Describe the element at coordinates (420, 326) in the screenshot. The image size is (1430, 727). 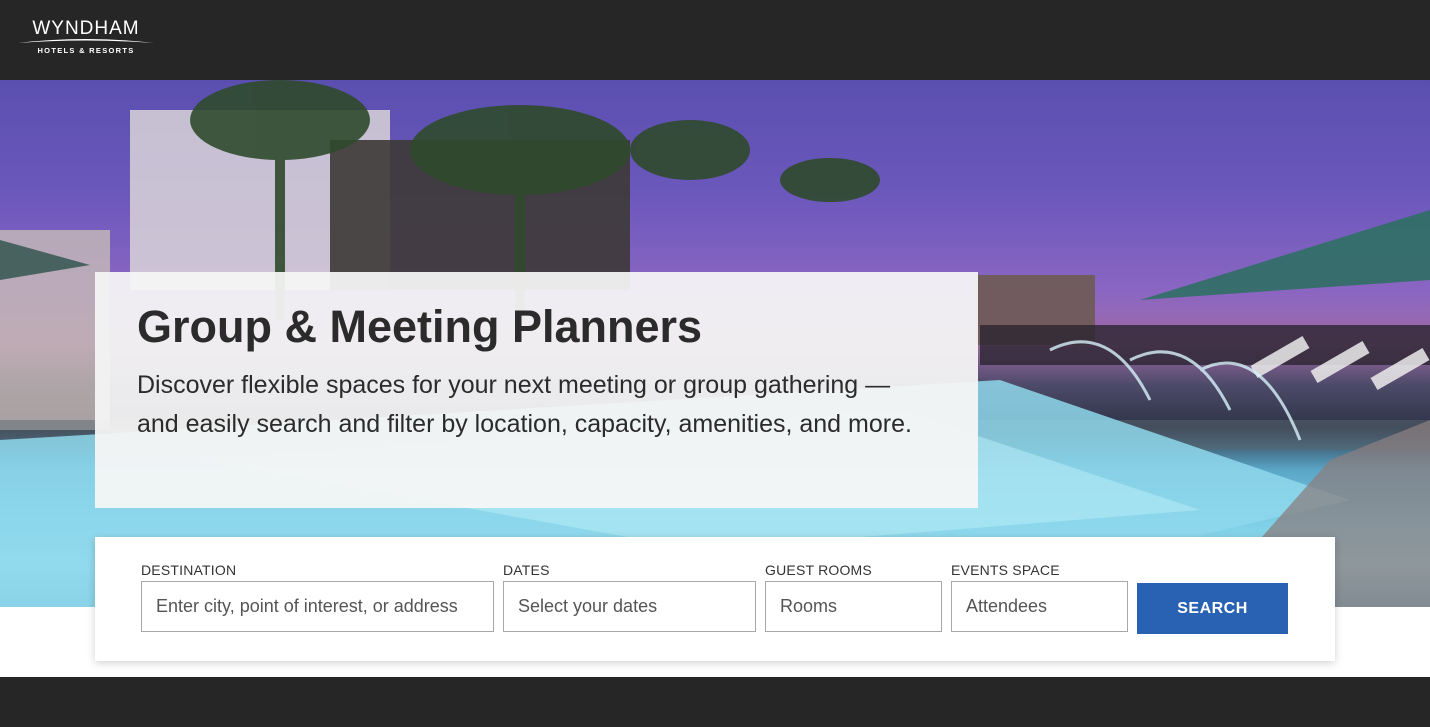
I see `page-title: Group & Meeting Planners` at that location.